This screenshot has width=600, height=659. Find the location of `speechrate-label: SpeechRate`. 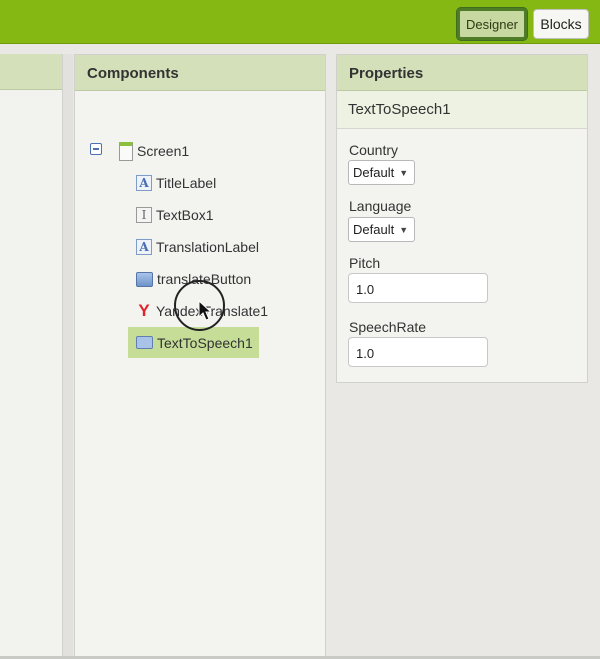

speechrate-label: SpeechRate is located at coordinates (388, 327).